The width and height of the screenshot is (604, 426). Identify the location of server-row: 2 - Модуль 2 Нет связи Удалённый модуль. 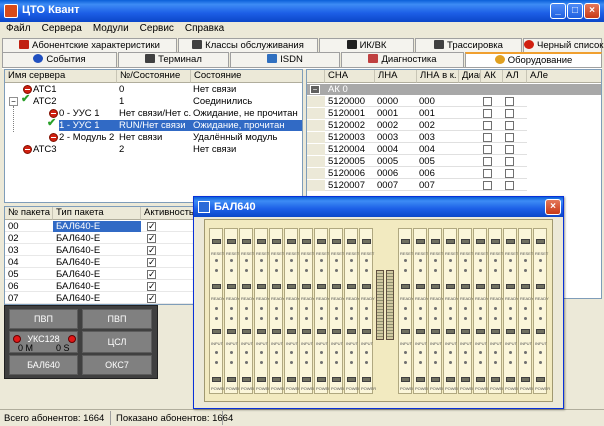
(153, 137).